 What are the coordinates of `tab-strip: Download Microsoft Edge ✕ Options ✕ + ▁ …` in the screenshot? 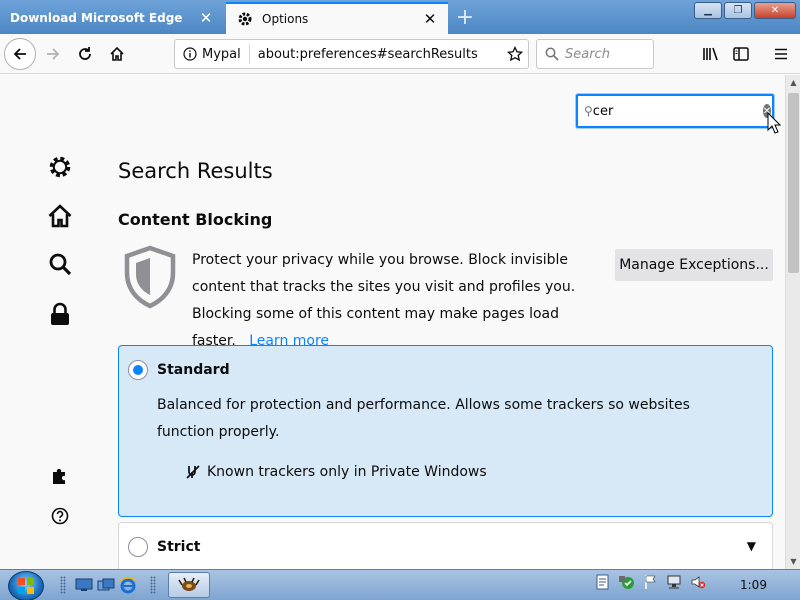 It's located at (400, 17).